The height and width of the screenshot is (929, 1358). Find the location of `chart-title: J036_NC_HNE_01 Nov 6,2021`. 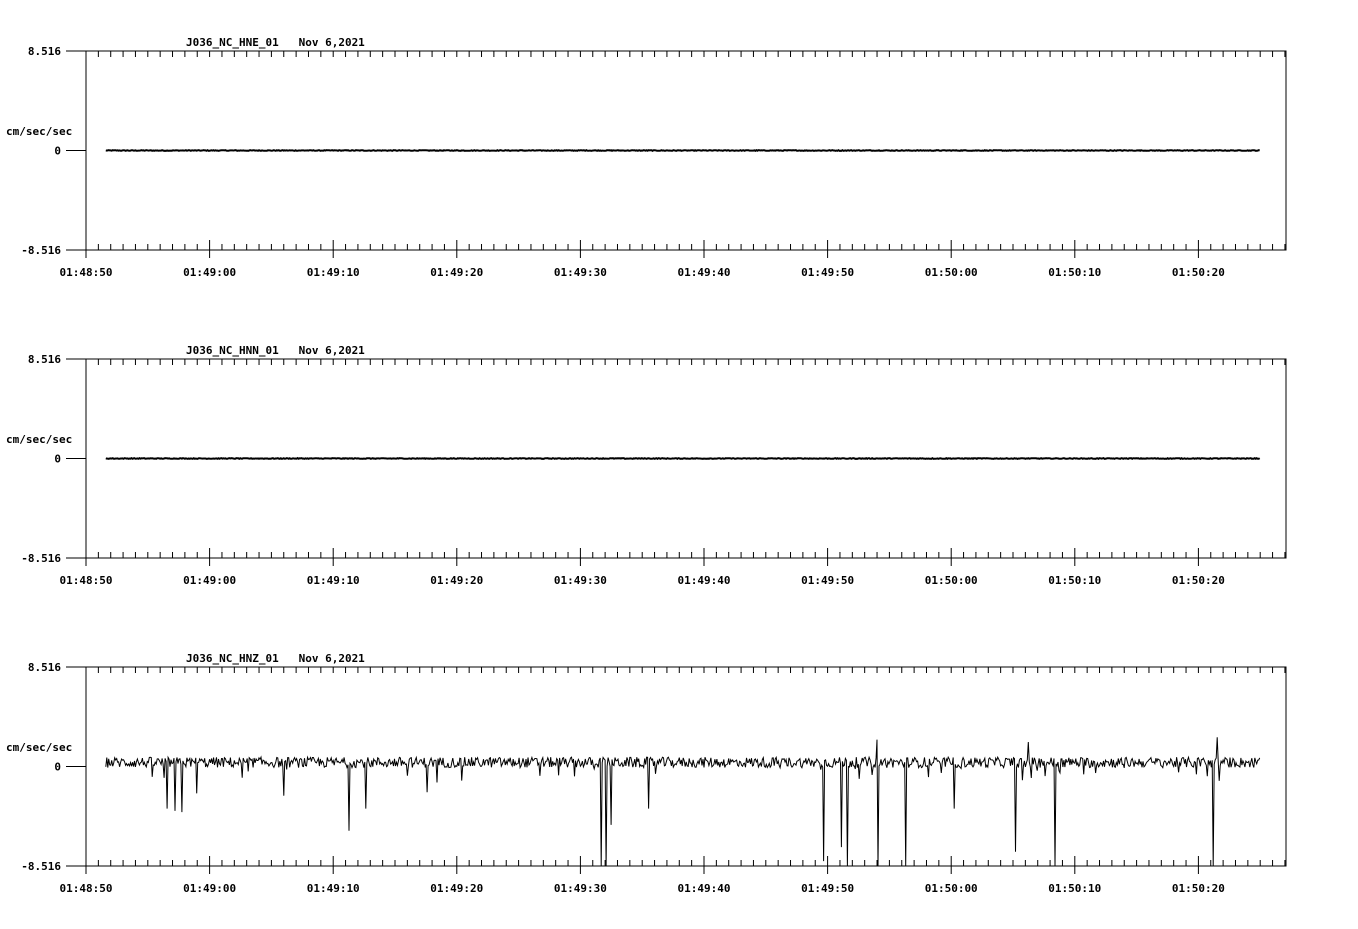

chart-title: J036_NC_HNE_01 Nov 6,2021 is located at coordinates (275, 42).